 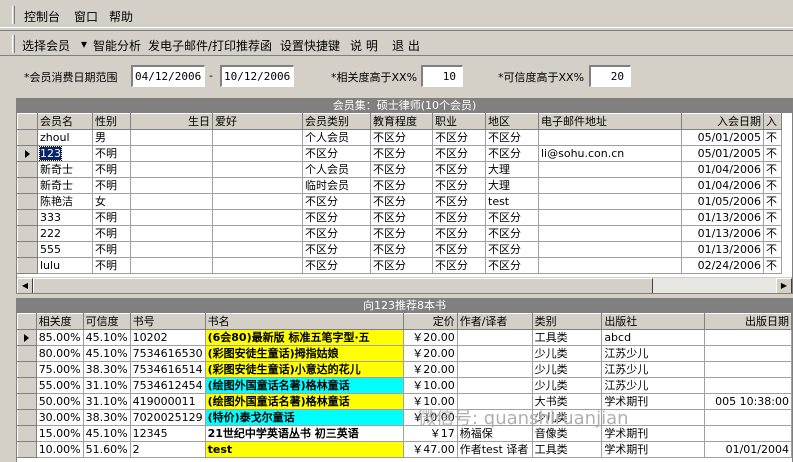 What do you see at coordinates (772, 121) in the screenshot?
I see `col-more: 入` at bounding box center [772, 121].